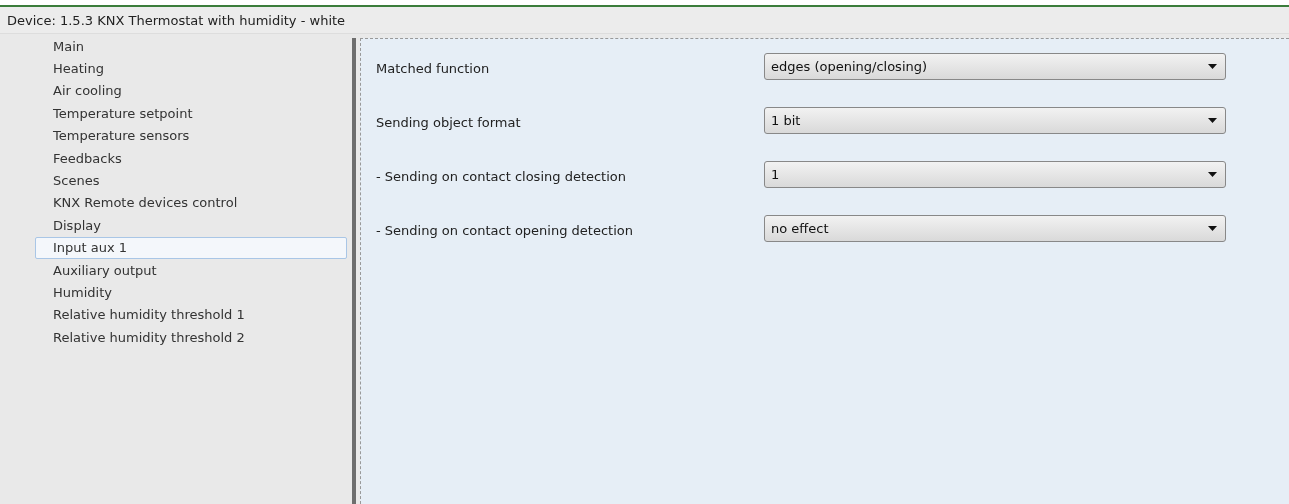  What do you see at coordinates (191, 315) in the screenshot?
I see `sidebar-item: Relative humidity threshold 1` at bounding box center [191, 315].